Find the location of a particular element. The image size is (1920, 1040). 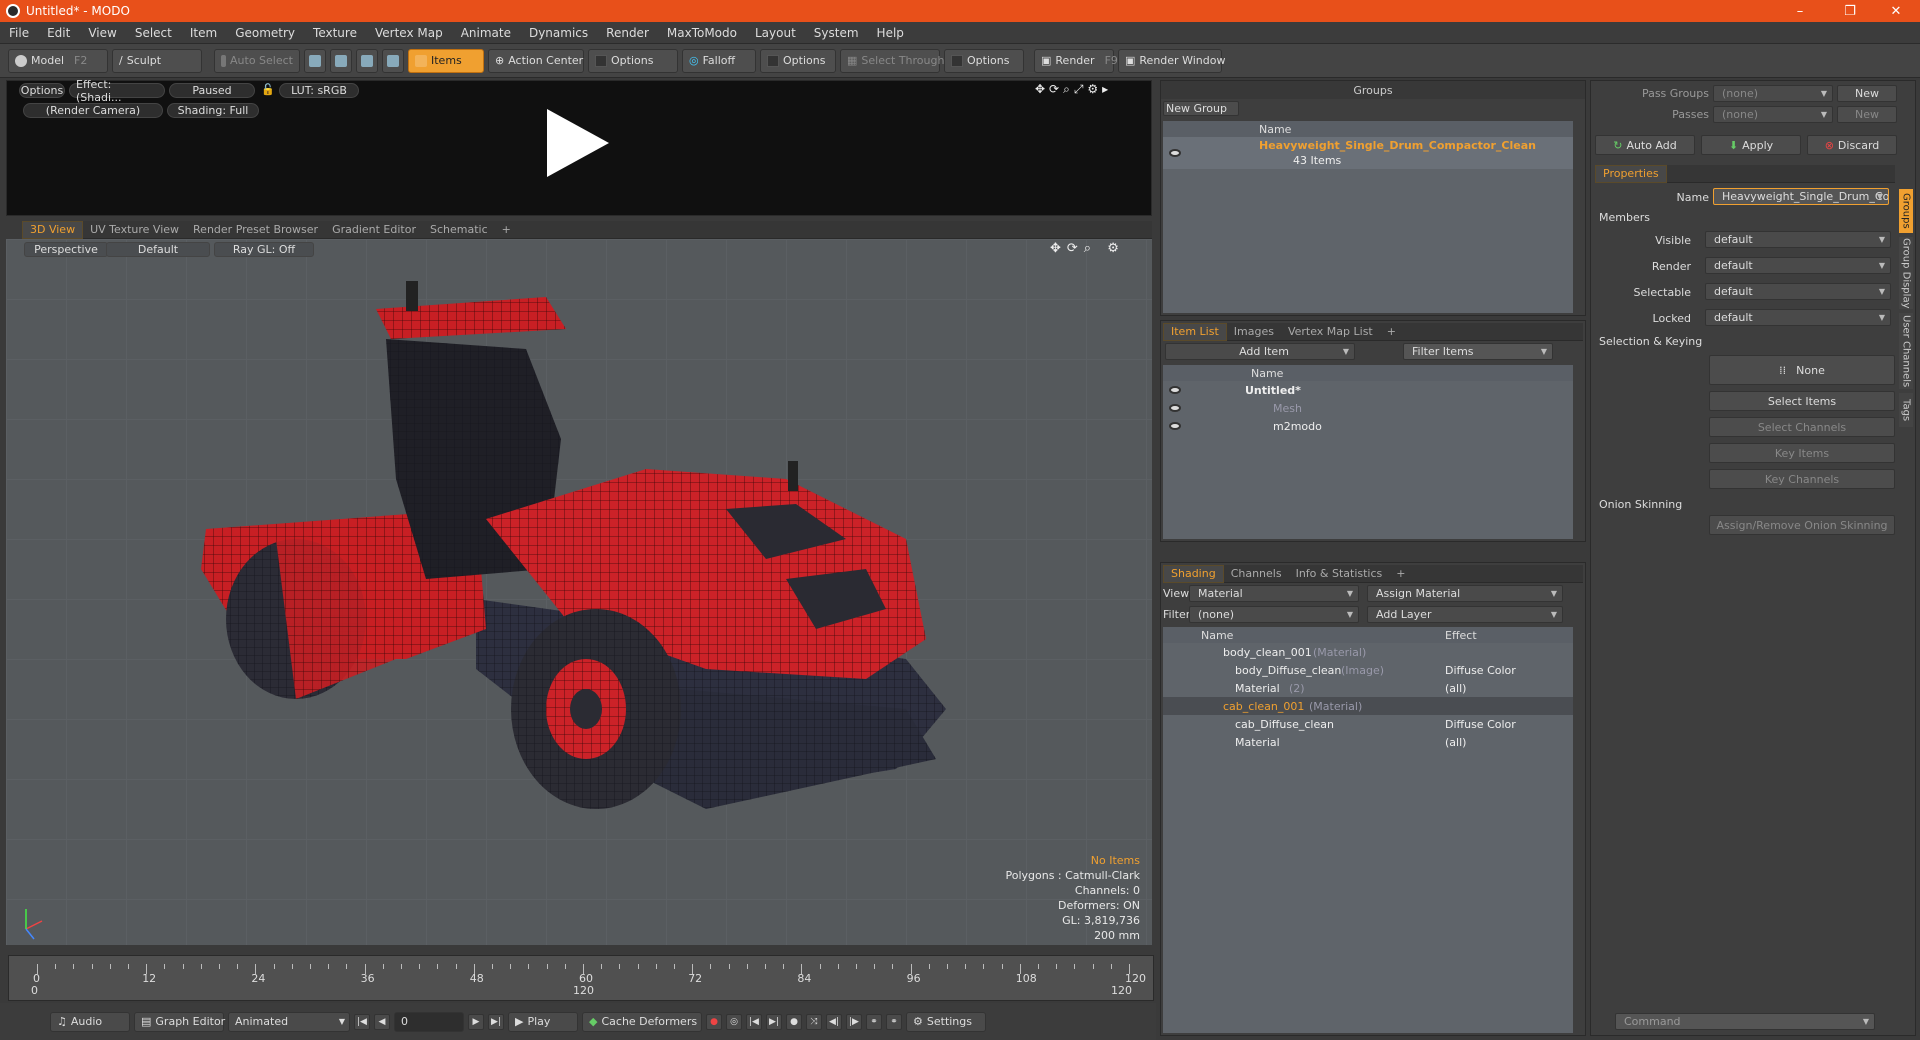

onion-skinning-section: Onion Skinning is located at coordinates (1640, 504).